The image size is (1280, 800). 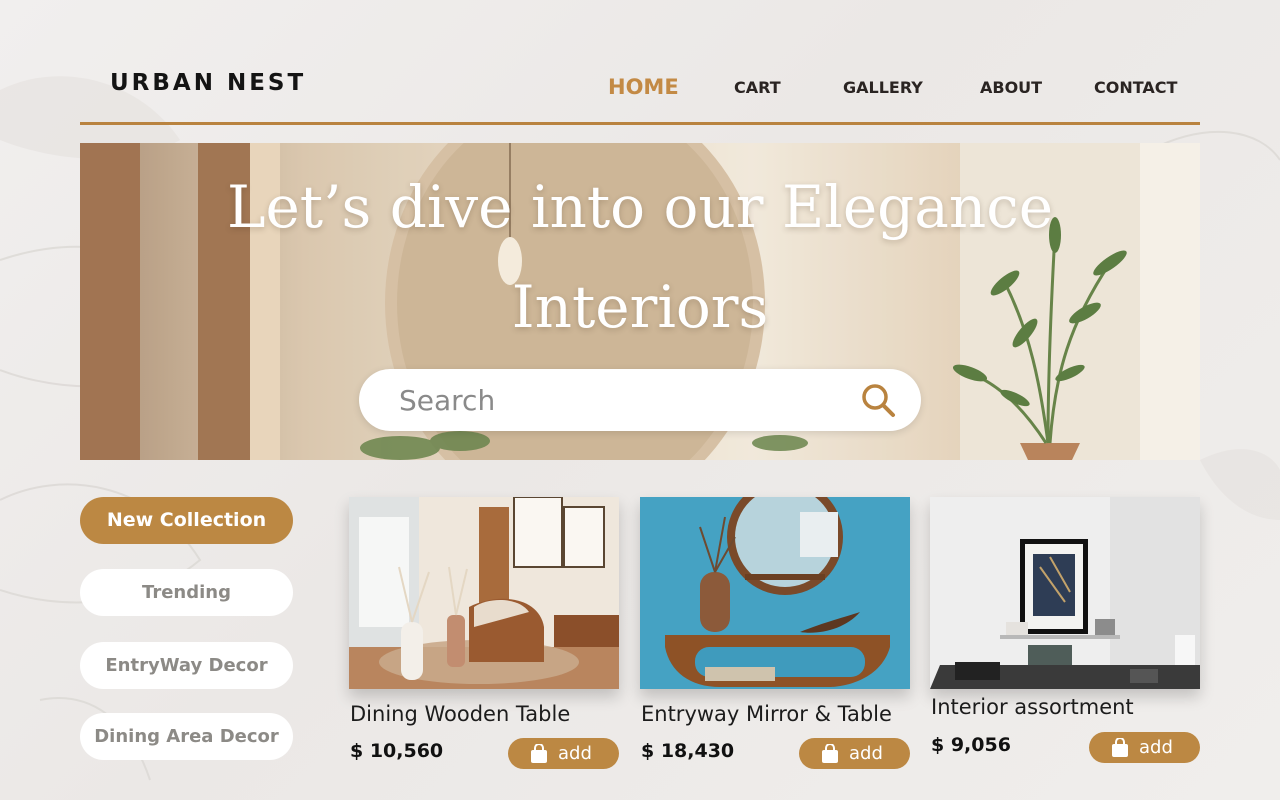 I want to click on search-bar, so click(x=640, y=400).